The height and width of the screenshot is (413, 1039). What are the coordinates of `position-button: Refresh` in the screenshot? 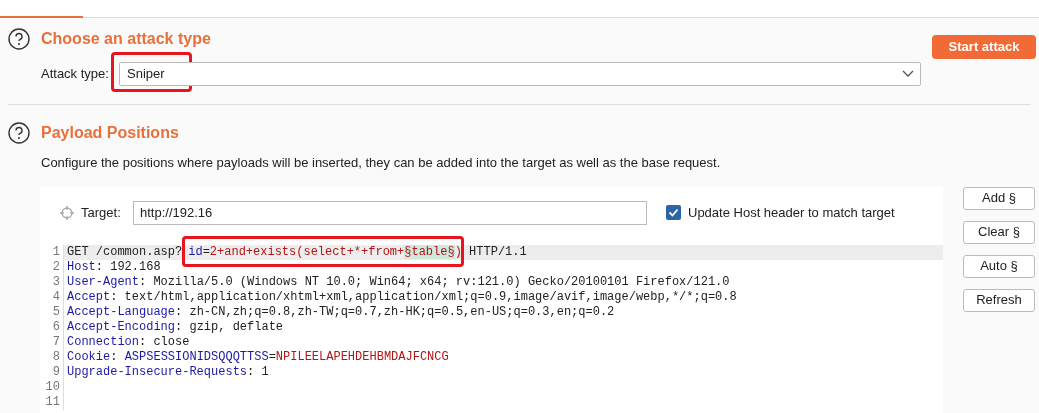 It's located at (999, 300).